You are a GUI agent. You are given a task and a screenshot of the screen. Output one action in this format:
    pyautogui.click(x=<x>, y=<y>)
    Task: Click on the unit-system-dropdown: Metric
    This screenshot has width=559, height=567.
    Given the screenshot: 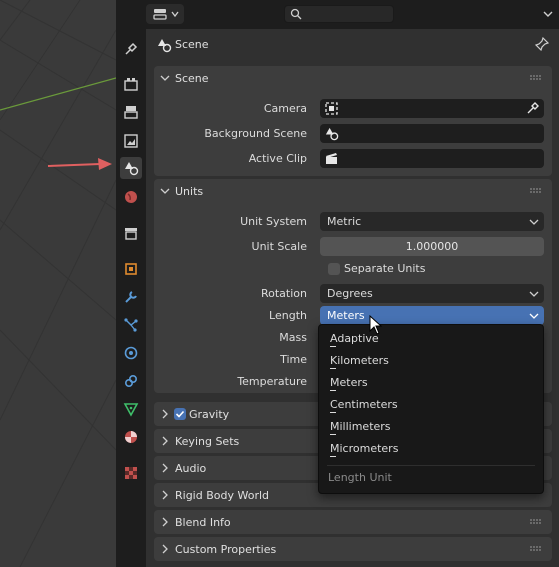 What is the action you would take?
    pyautogui.click(x=432, y=221)
    